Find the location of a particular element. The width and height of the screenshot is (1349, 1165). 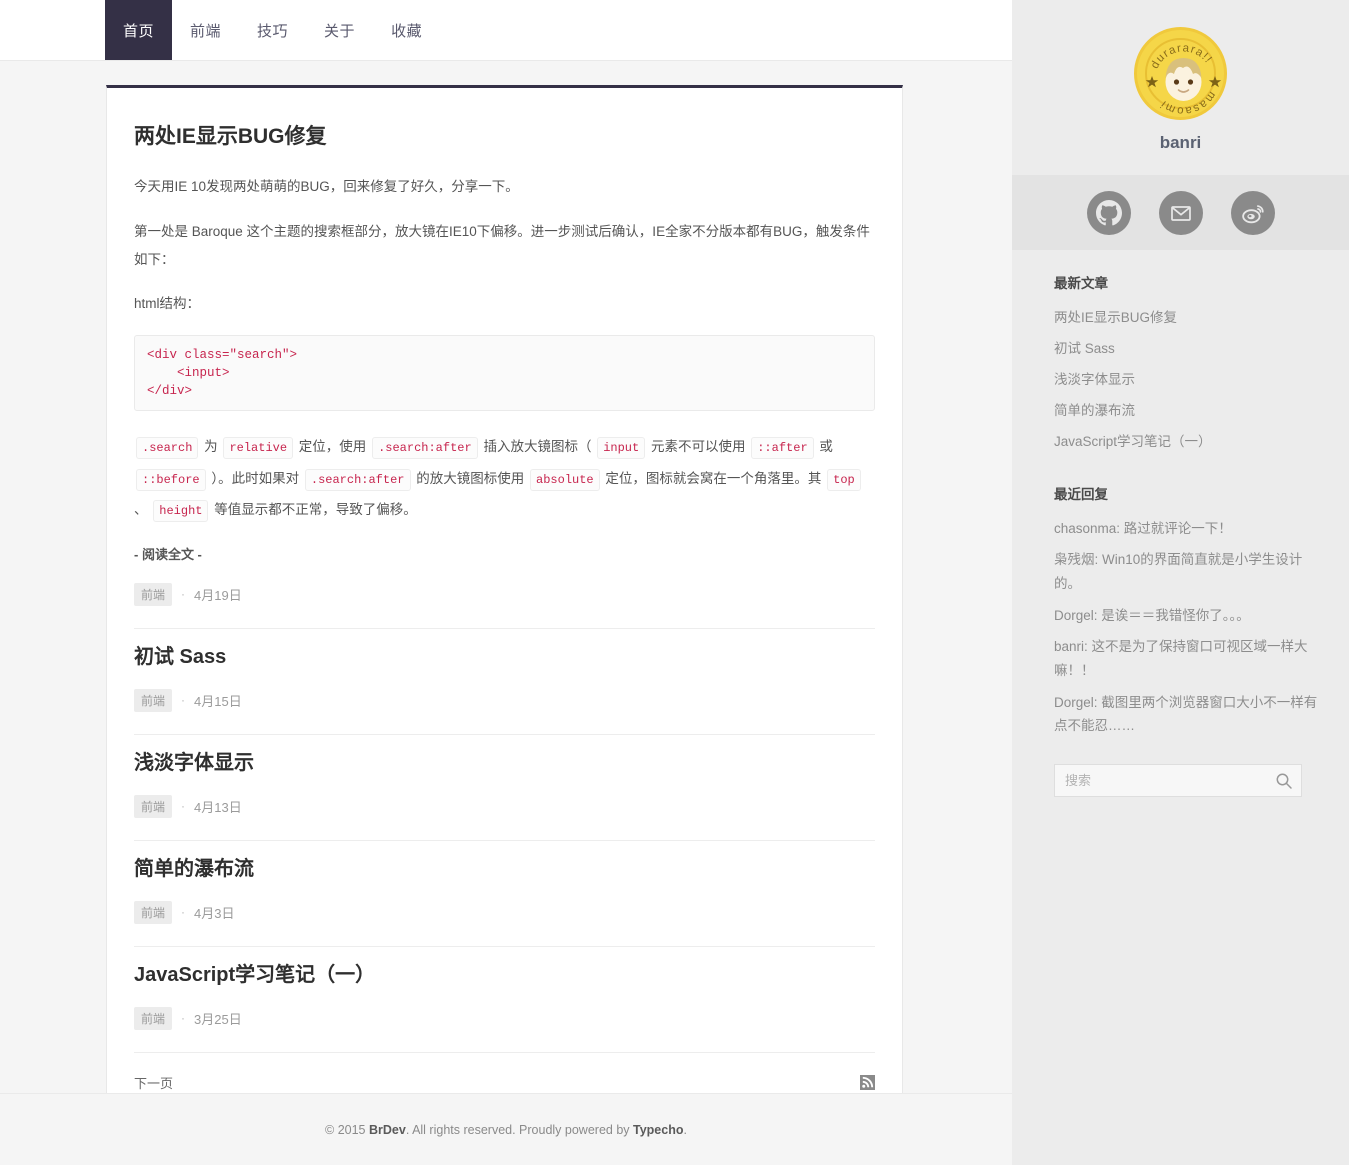

post-date: 4月15日 is located at coordinates (218, 701).